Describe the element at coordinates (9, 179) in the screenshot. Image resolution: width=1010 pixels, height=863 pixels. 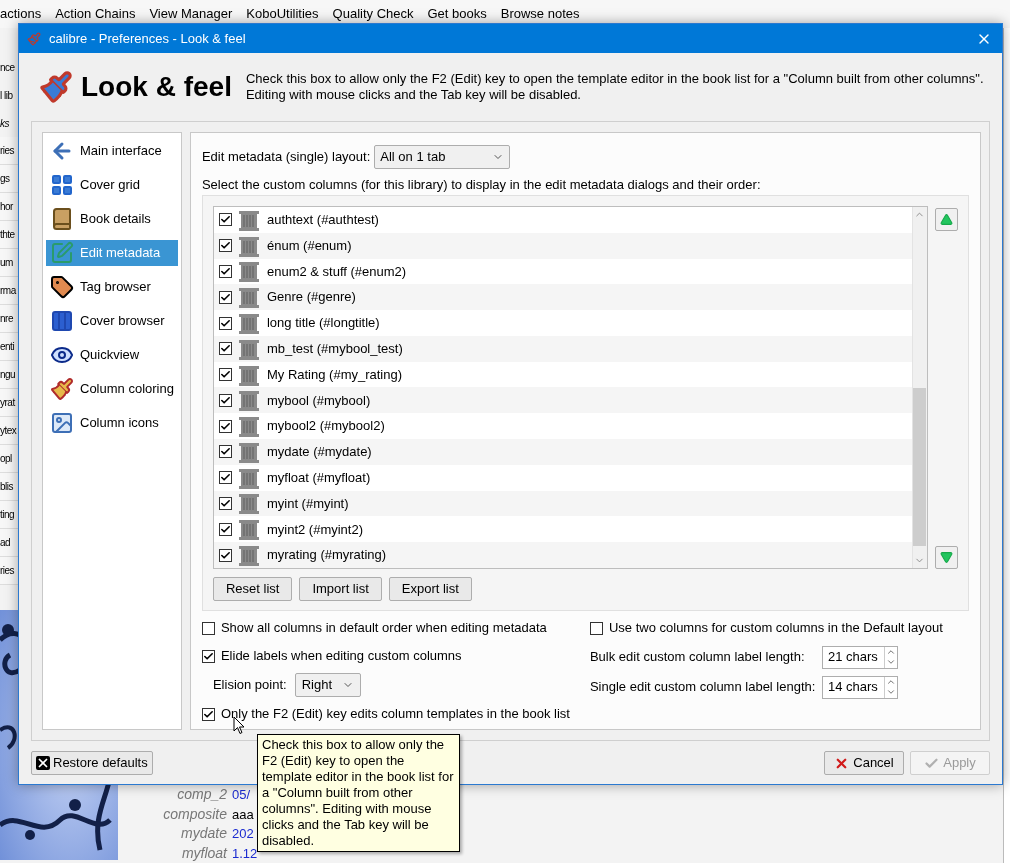
I see `category-item: gs` at that location.